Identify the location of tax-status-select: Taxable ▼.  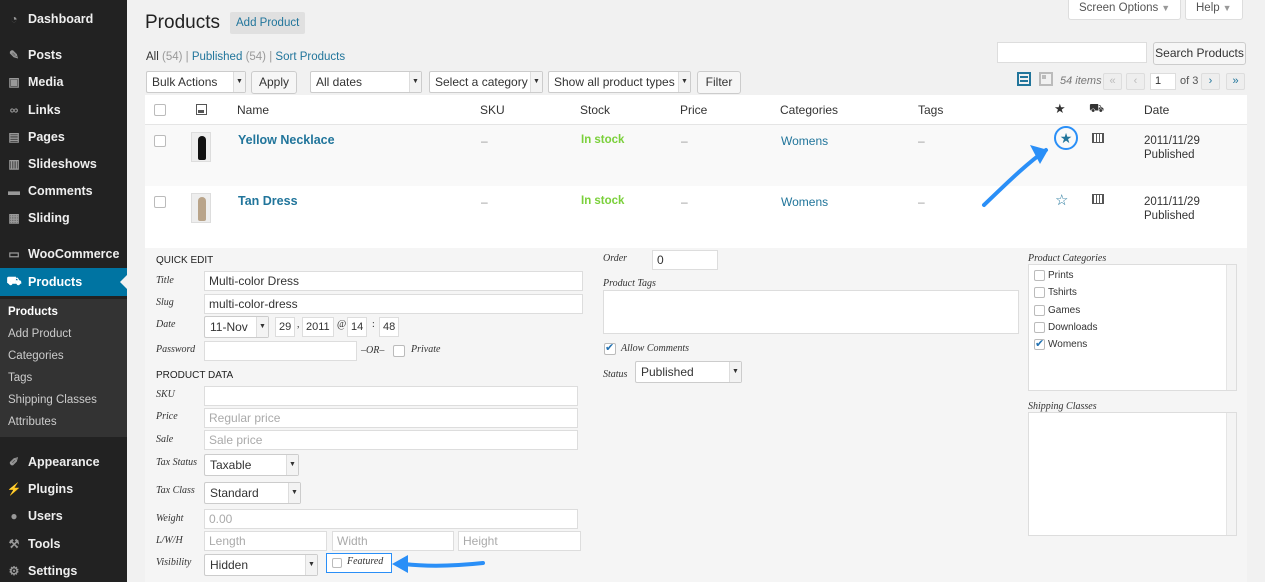
(251, 465).